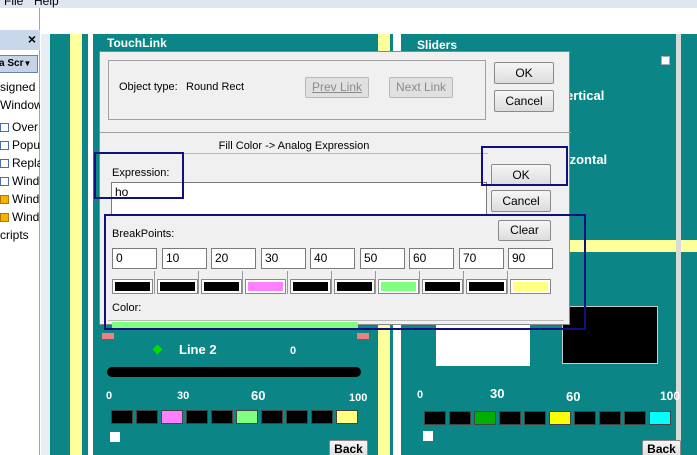 The image size is (697, 455). Describe the element at coordinates (363, 336) in the screenshot. I see `handle-right` at that location.